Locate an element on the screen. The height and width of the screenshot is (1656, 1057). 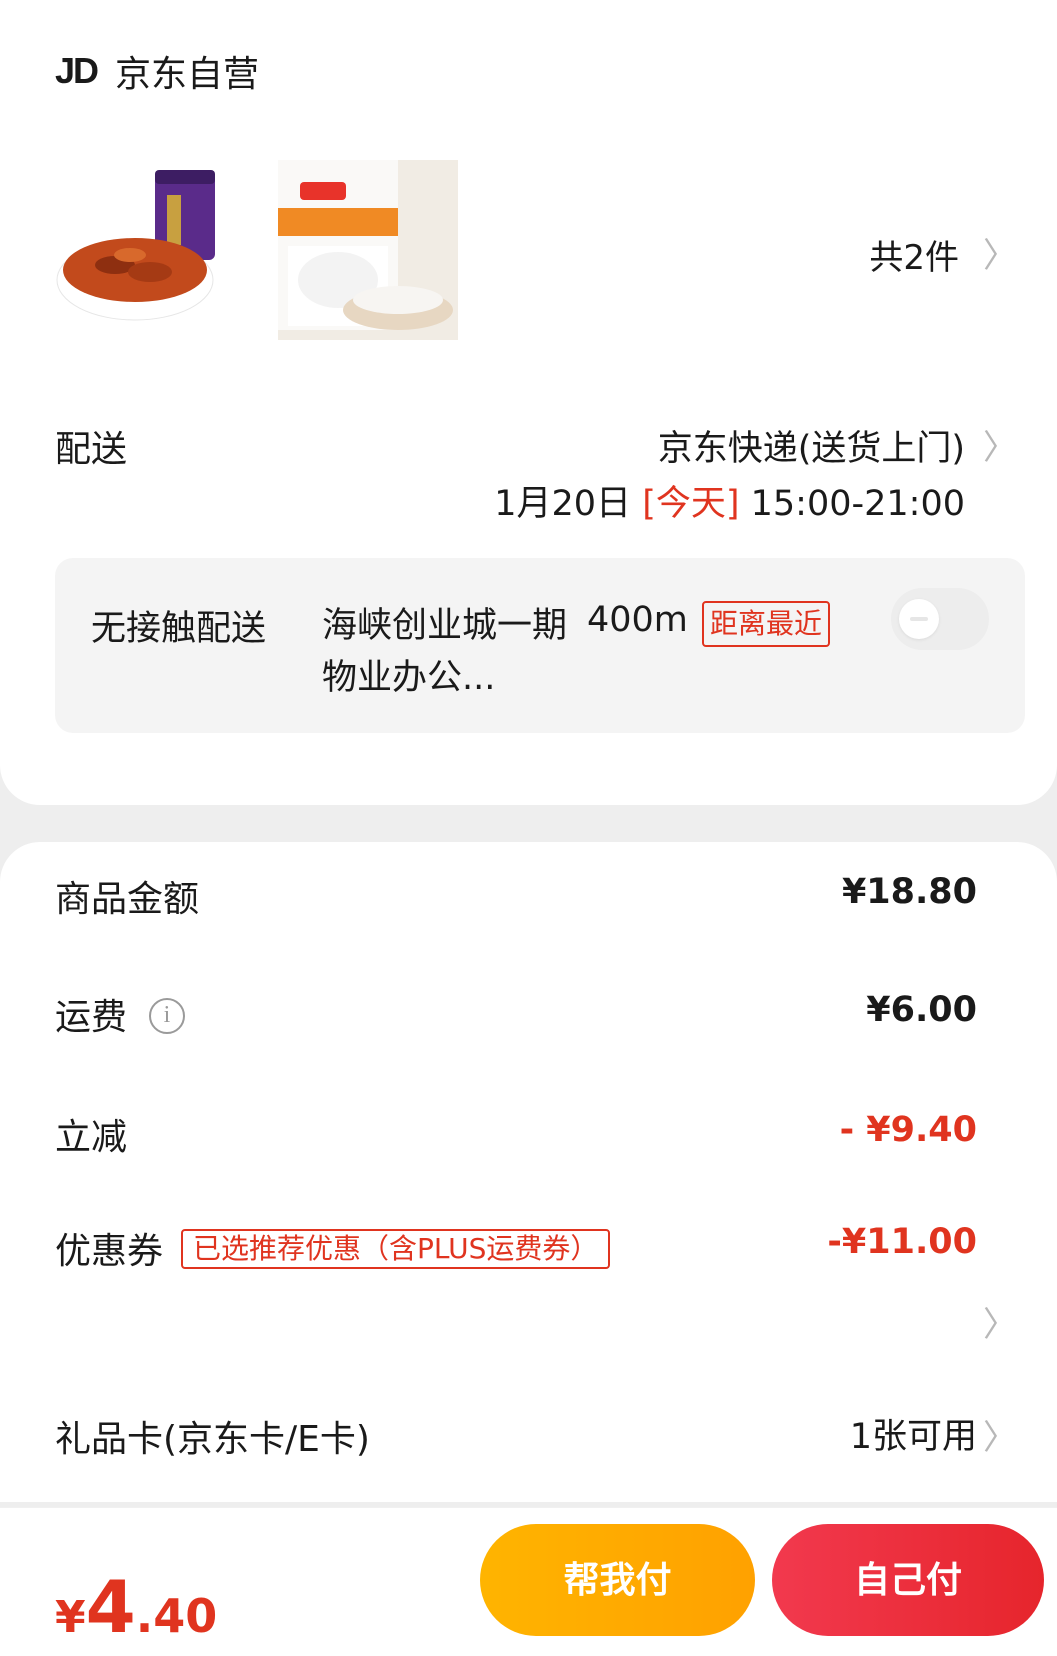
contactless-delivery-box: 无接触配送 海峡创业城一期物业办公... 400m 距离最近 is located at coordinates (540, 645).